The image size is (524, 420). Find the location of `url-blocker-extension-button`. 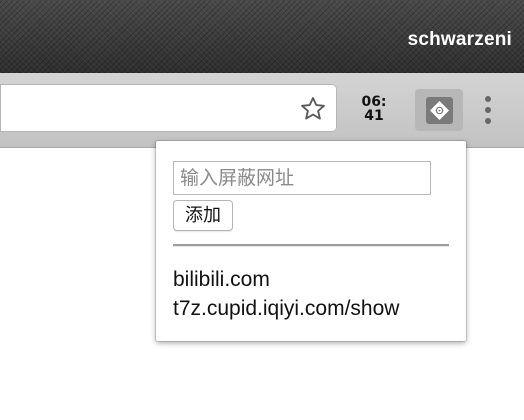

url-blocker-extension-button is located at coordinates (439, 110).